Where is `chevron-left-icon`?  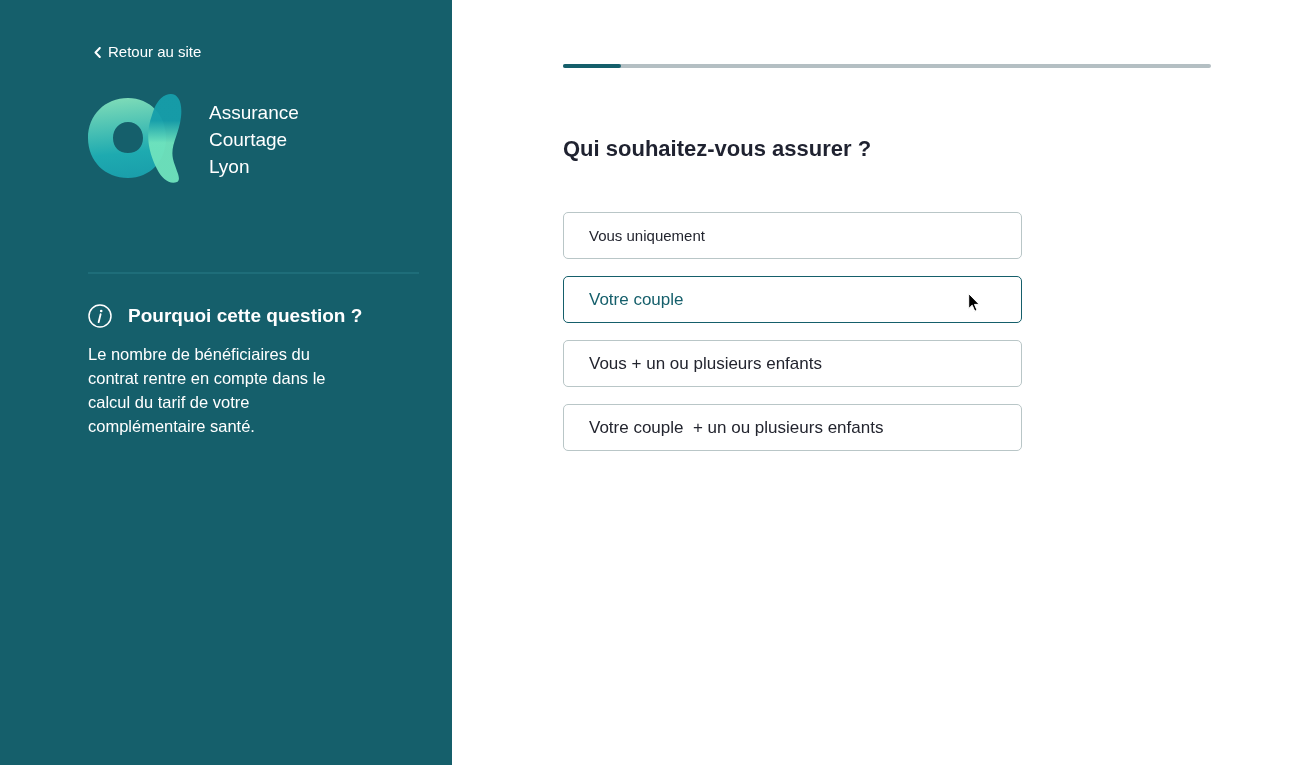
chevron-left-icon is located at coordinates (97, 52).